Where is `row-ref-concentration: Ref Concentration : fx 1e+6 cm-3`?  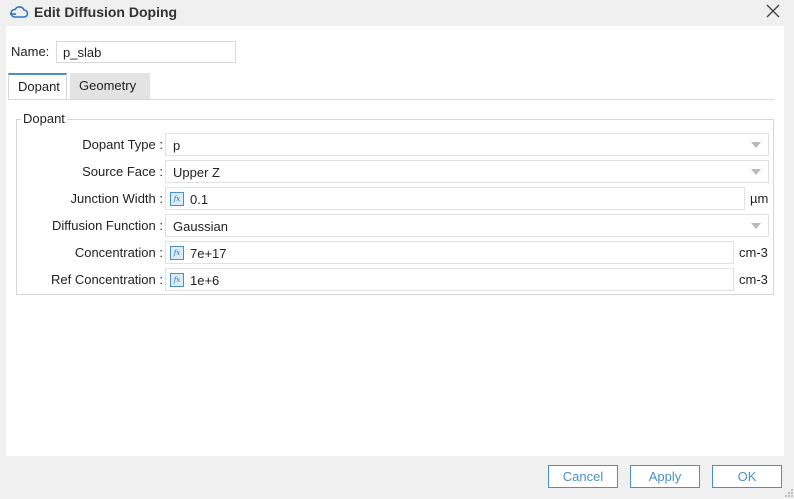 row-ref-concentration: Ref Concentration : fx 1e+6 cm-3 is located at coordinates (395, 280).